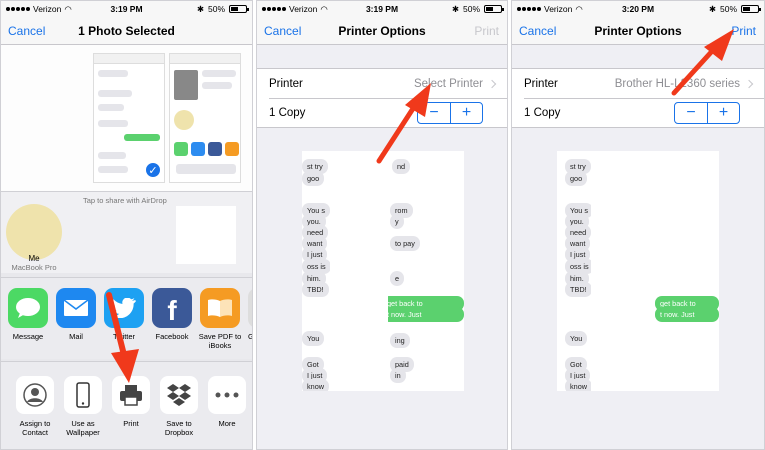  I want to click on message-bubble: to pay, so click(405, 243).